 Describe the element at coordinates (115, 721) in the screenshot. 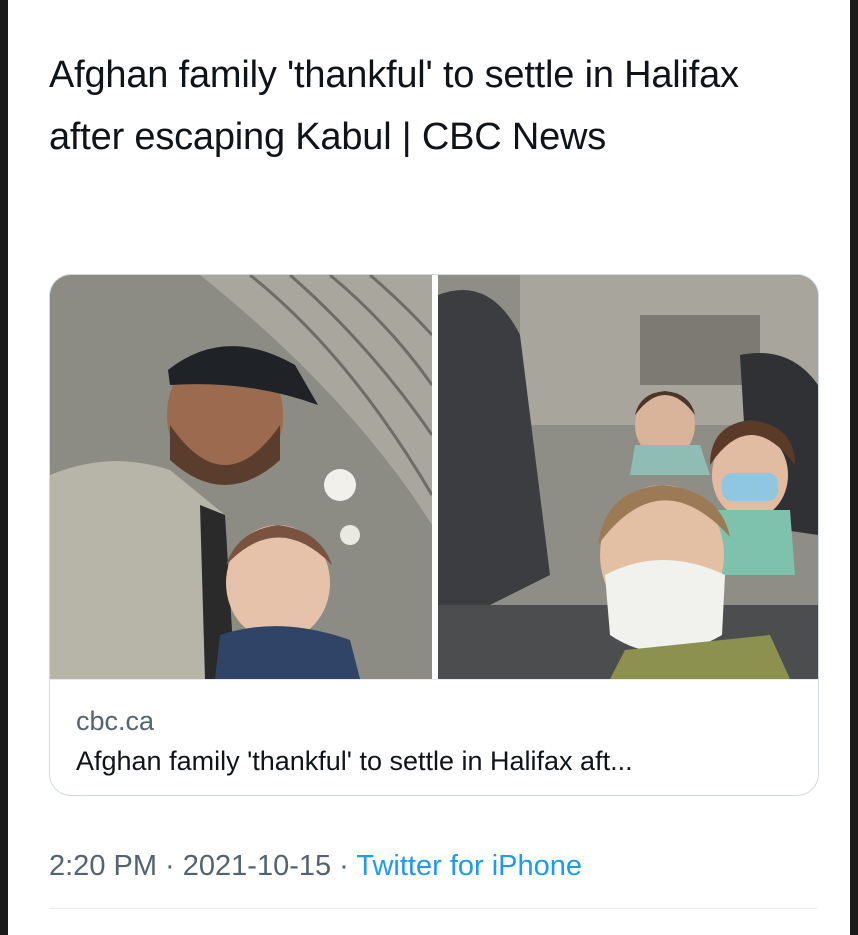

I see `link-card-domain: cbc.ca` at that location.